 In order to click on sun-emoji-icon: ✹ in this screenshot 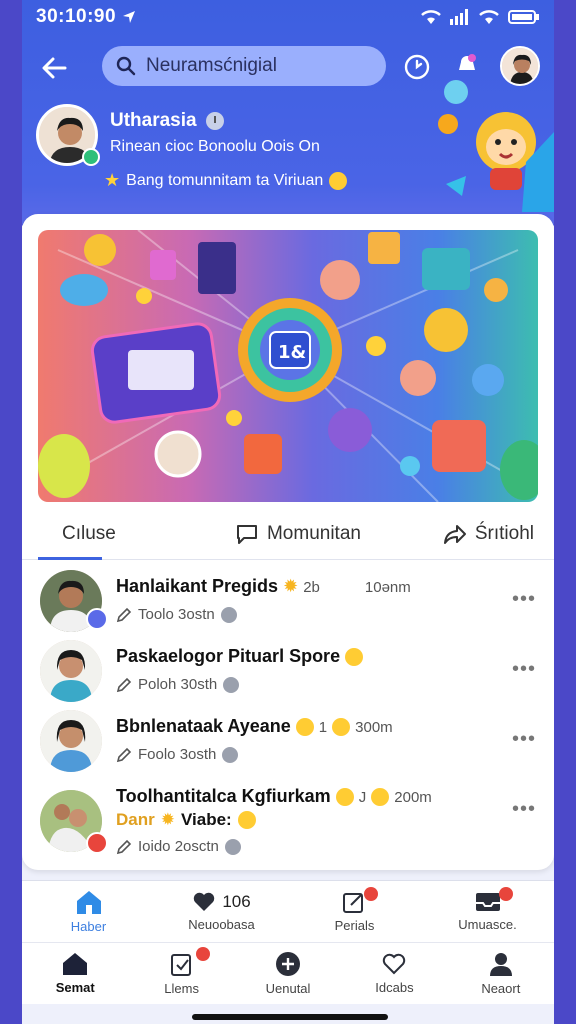, I will do `click(167, 819)`.